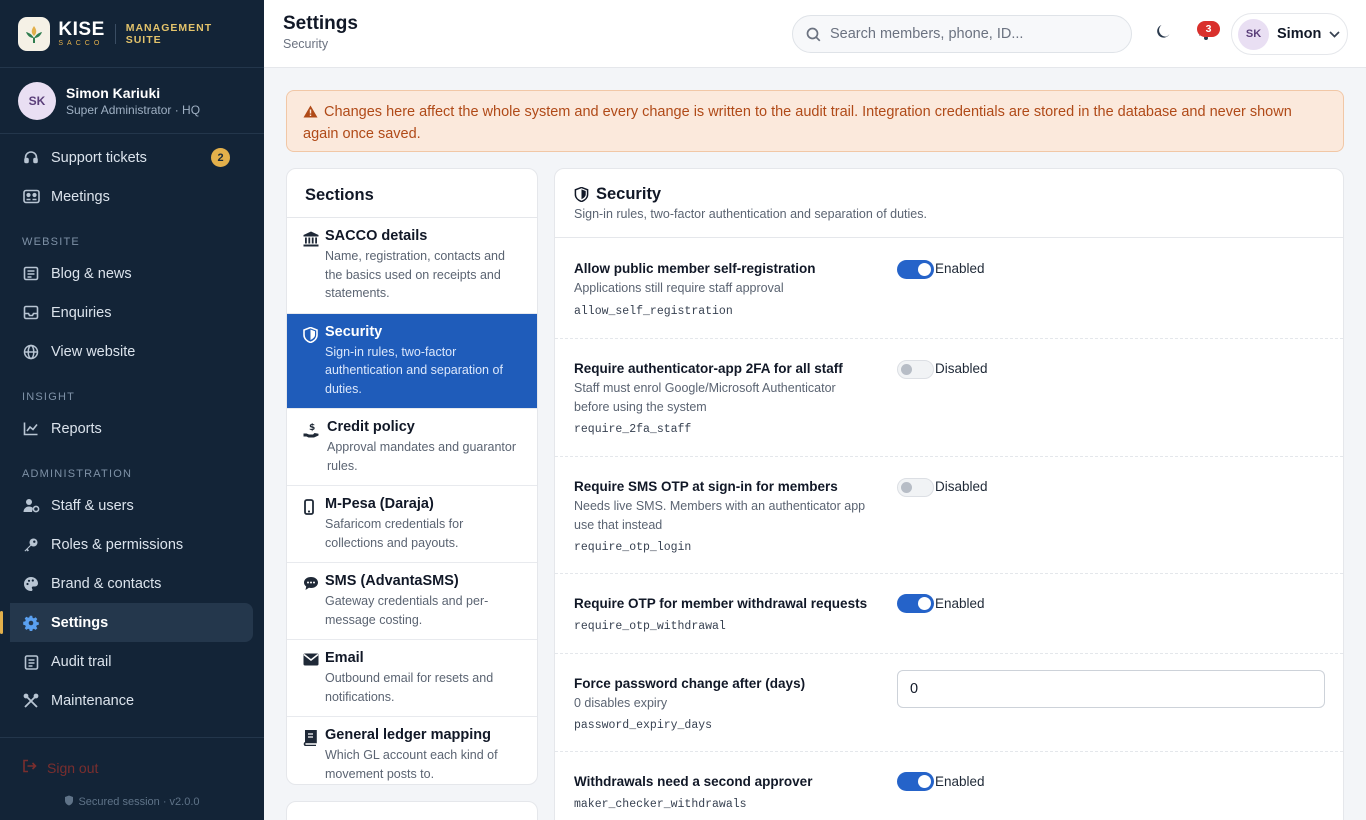  I want to click on sidebar-item-view-website: View website, so click(126, 351).